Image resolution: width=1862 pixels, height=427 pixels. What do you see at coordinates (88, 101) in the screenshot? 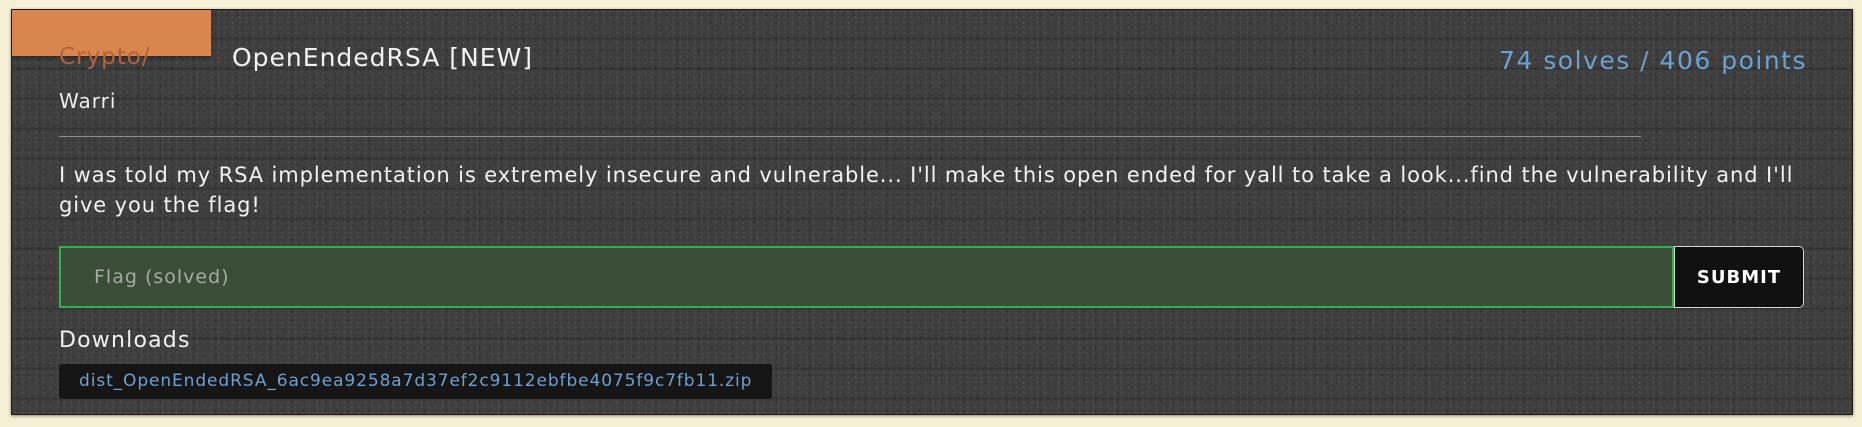
I see `challenge-author: Warri` at bounding box center [88, 101].